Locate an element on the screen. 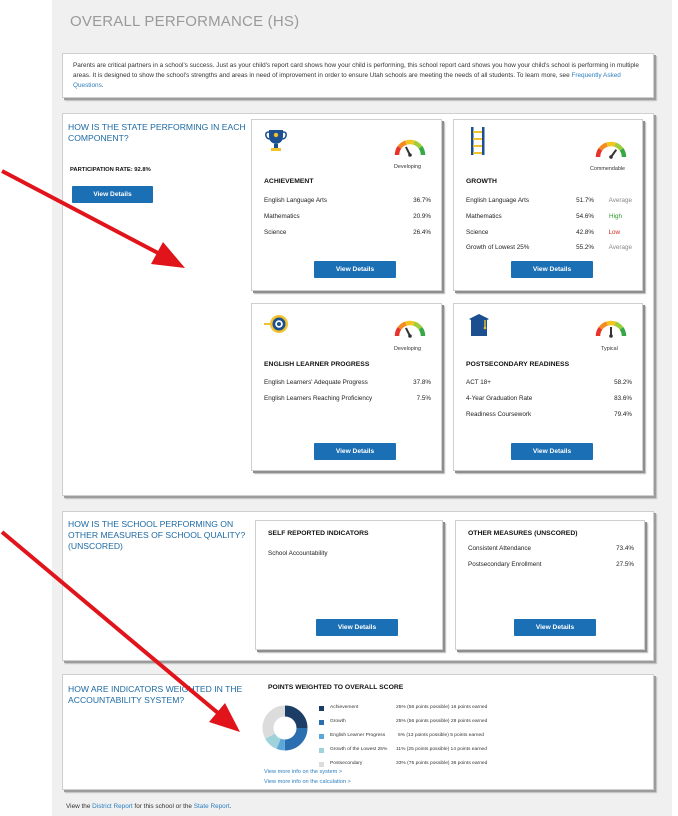  graduation-cap-icon is located at coordinates (479, 325).